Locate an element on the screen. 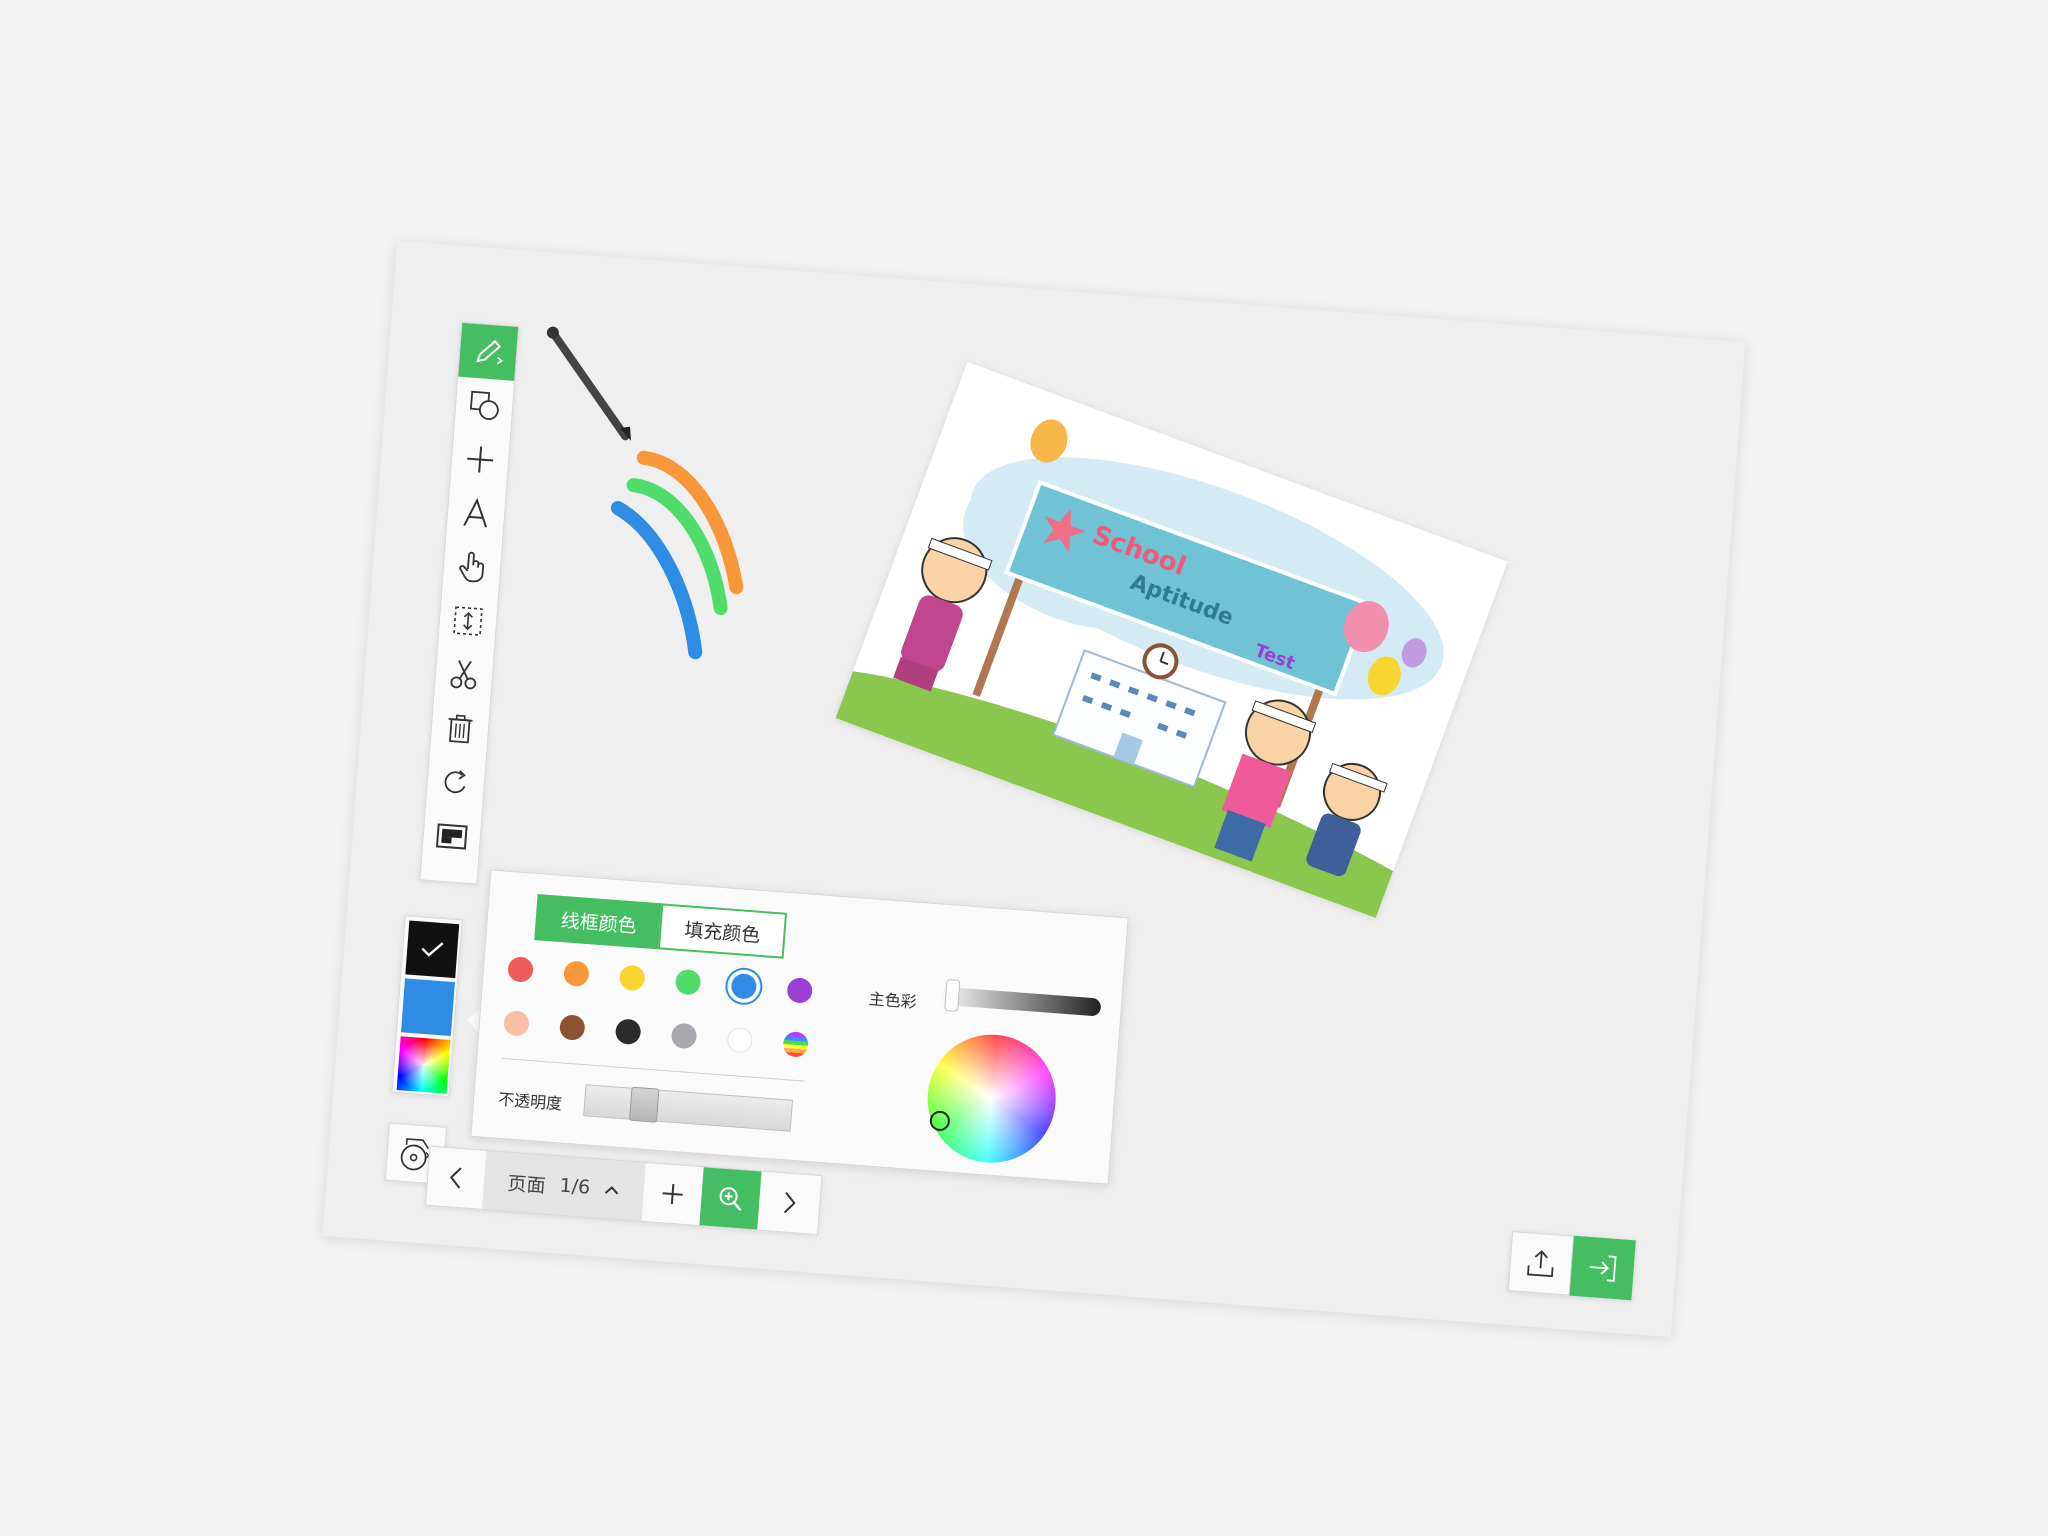 The width and height of the screenshot is (2048, 1536). tool-column is located at coordinates (469, 603).